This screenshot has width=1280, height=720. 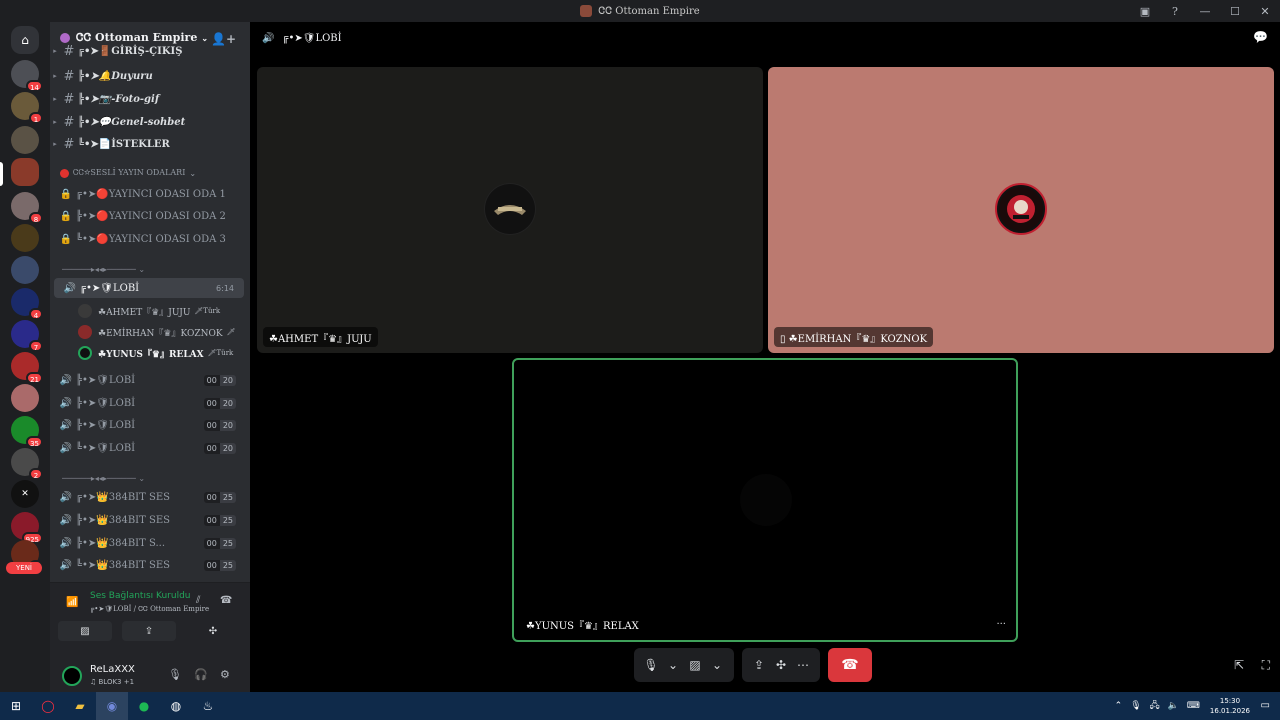 What do you see at coordinates (27, 432) in the screenshot?
I see `server-icon: 35` at bounding box center [27, 432].